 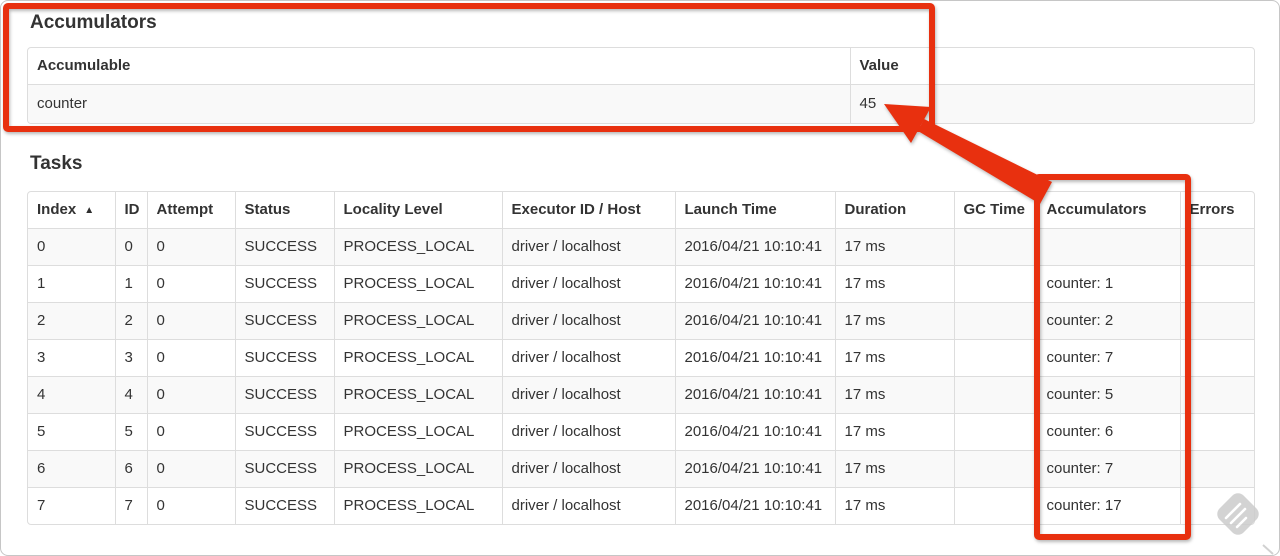 I want to click on sort-asc-icon: ▲, so click(x=89, y=211).